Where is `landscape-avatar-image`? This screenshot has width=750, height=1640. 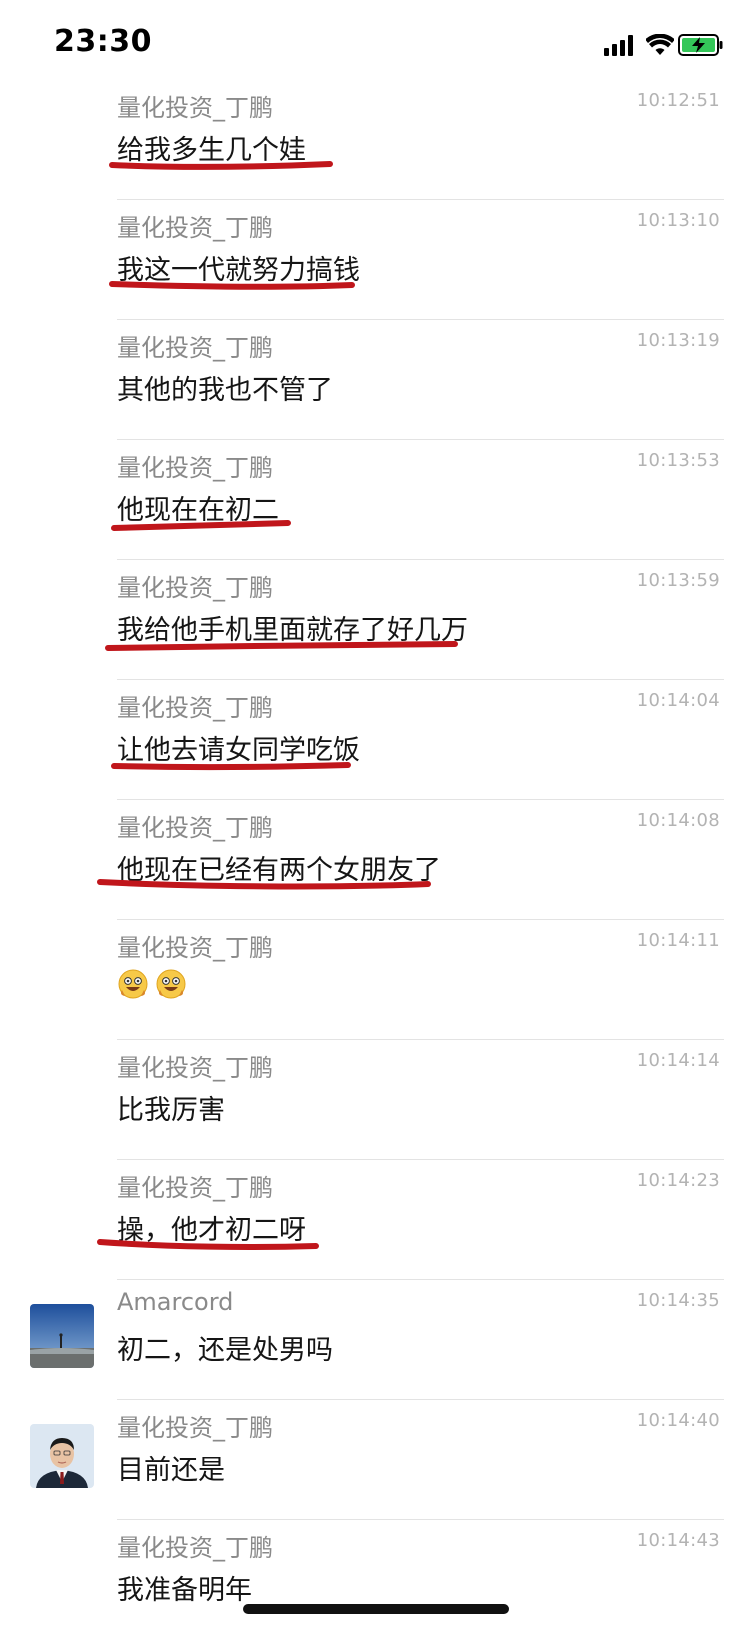
landscape-avatar-image is located at coordinates (62, 1336).